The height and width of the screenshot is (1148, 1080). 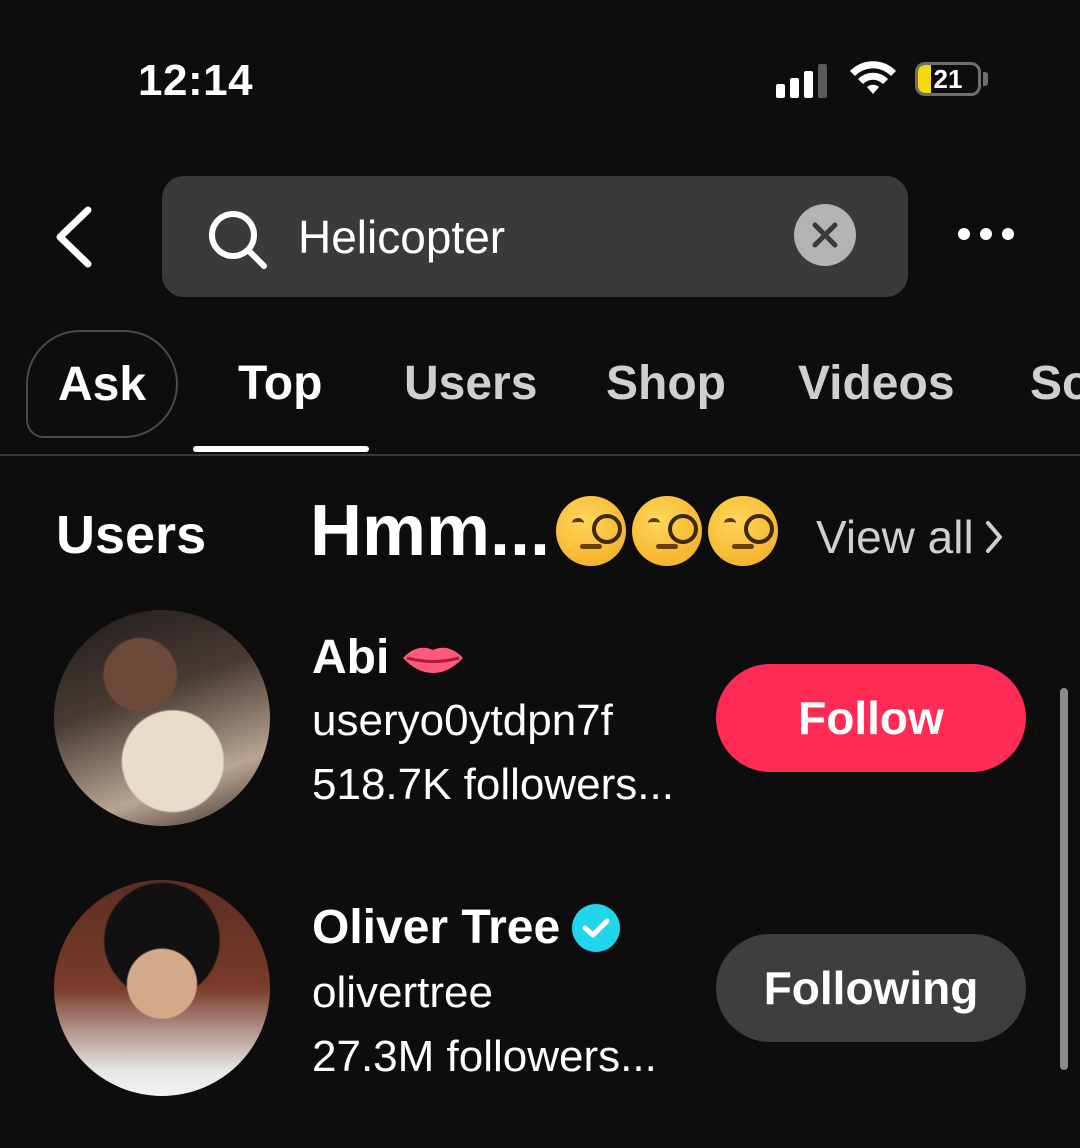 What do you see at coordinates (871, 718) in the screenshot?
I see `follow-button: Follow` at bounding box center [871, 718].